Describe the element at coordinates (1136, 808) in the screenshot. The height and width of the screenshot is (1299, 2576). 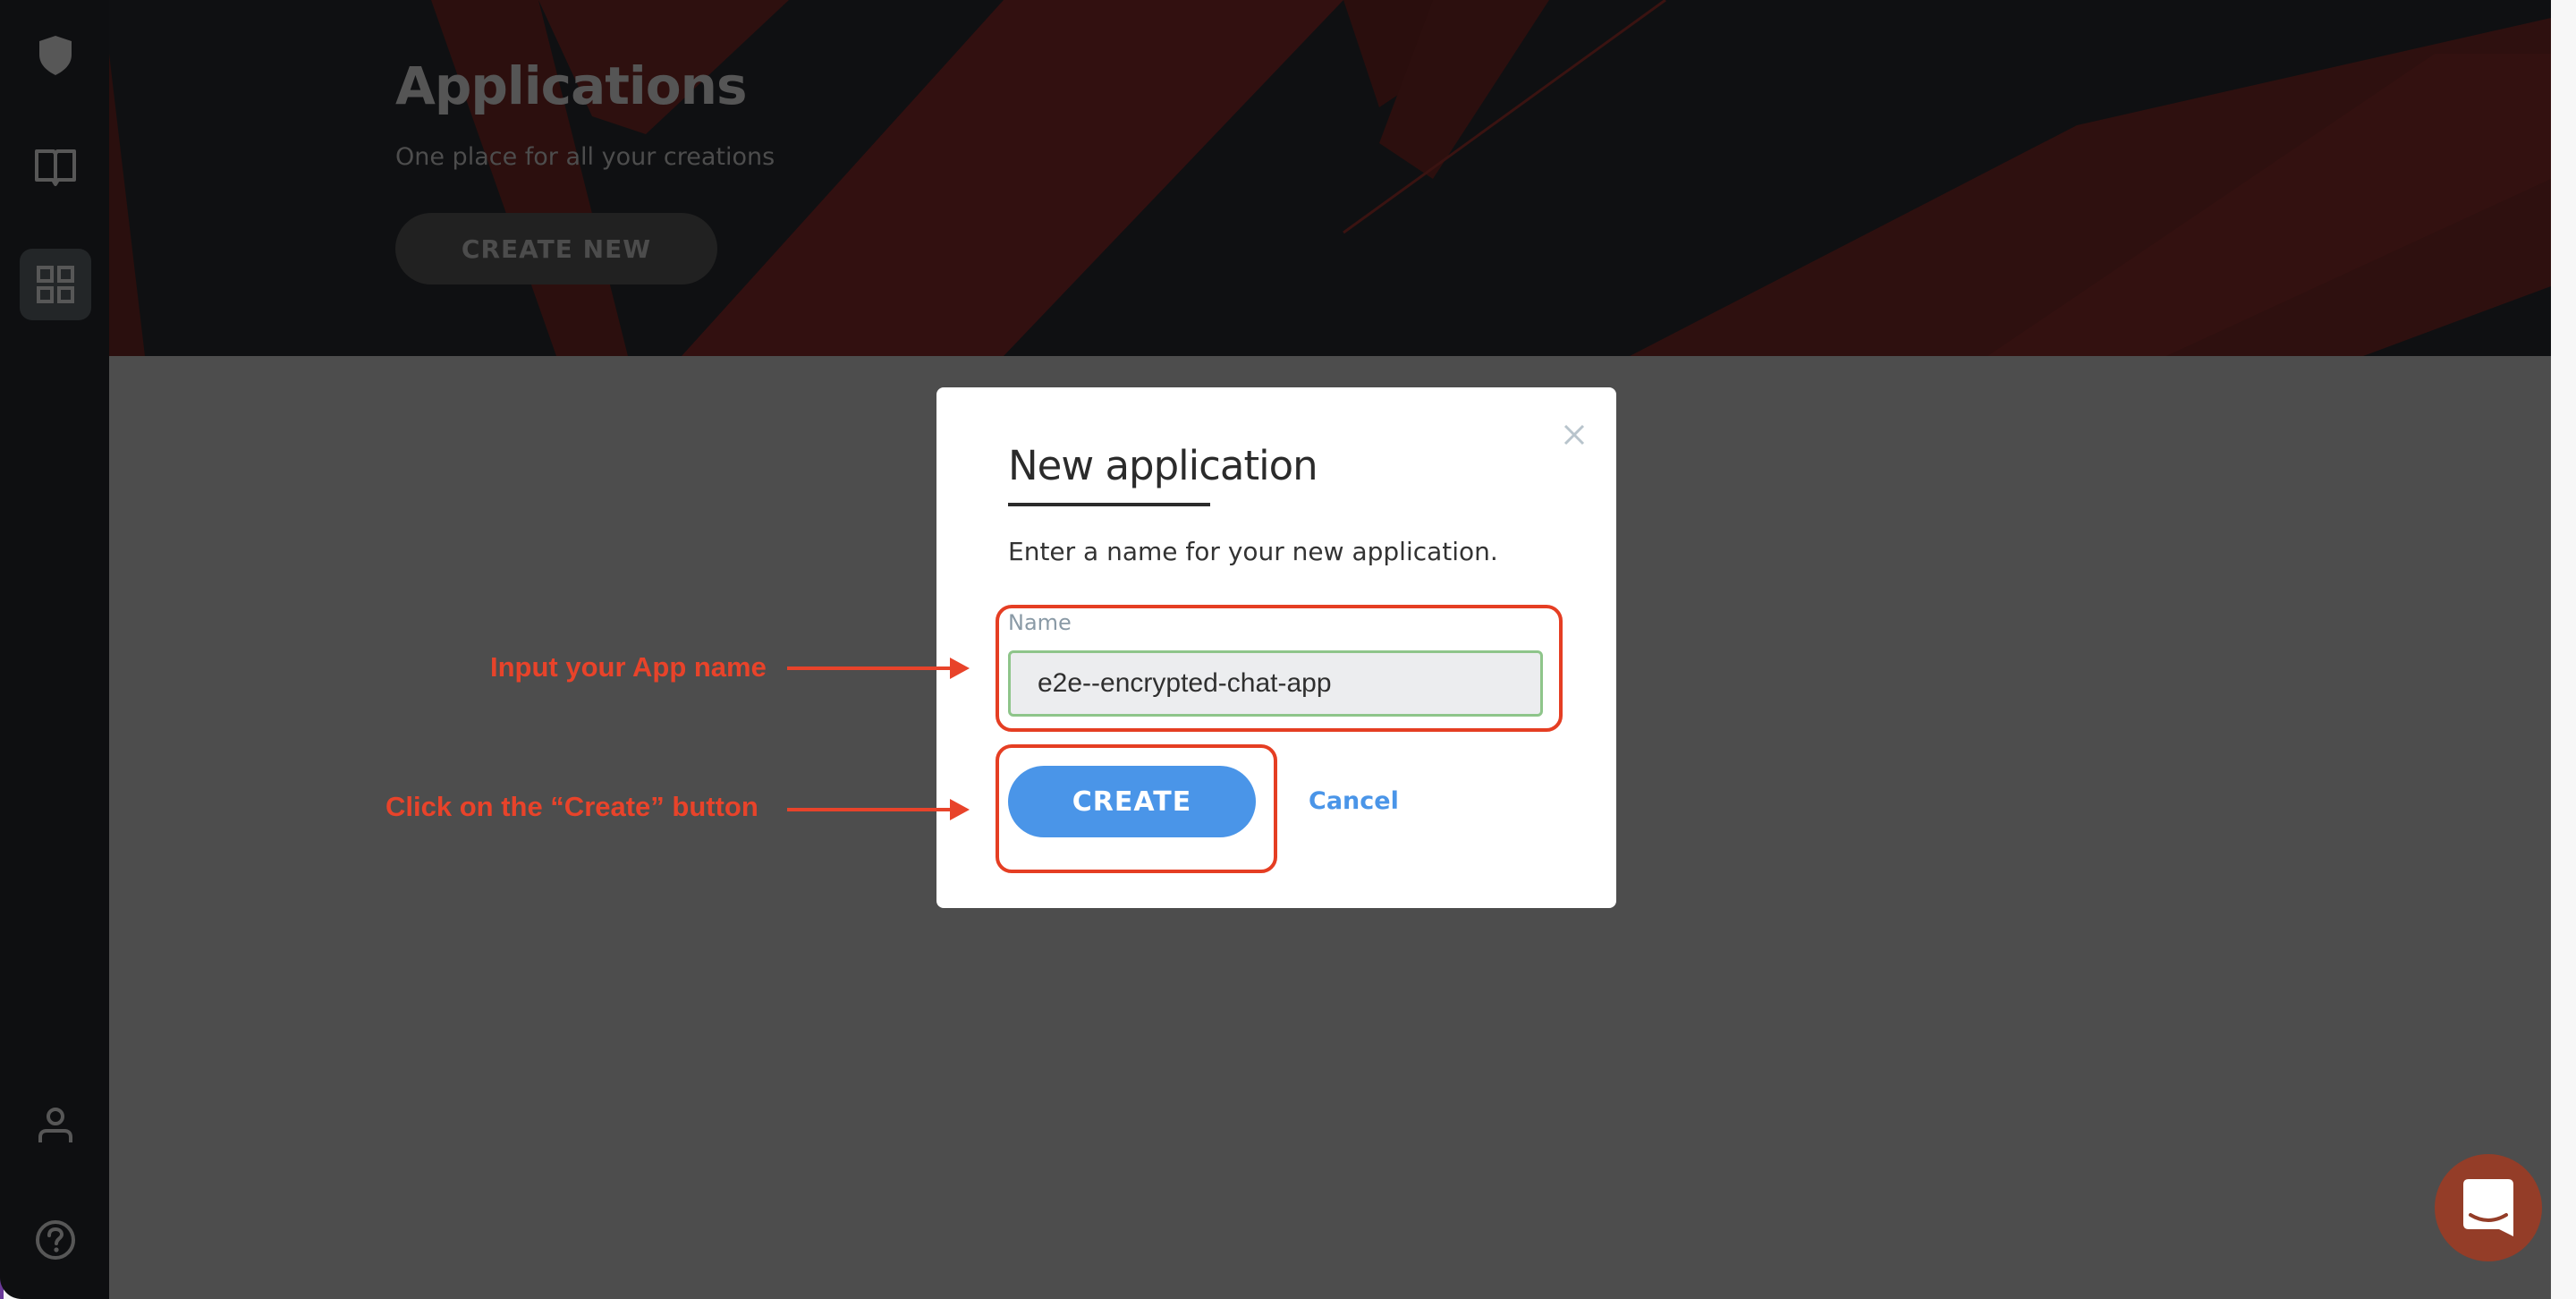
I see `create-highlight-box` at that location.